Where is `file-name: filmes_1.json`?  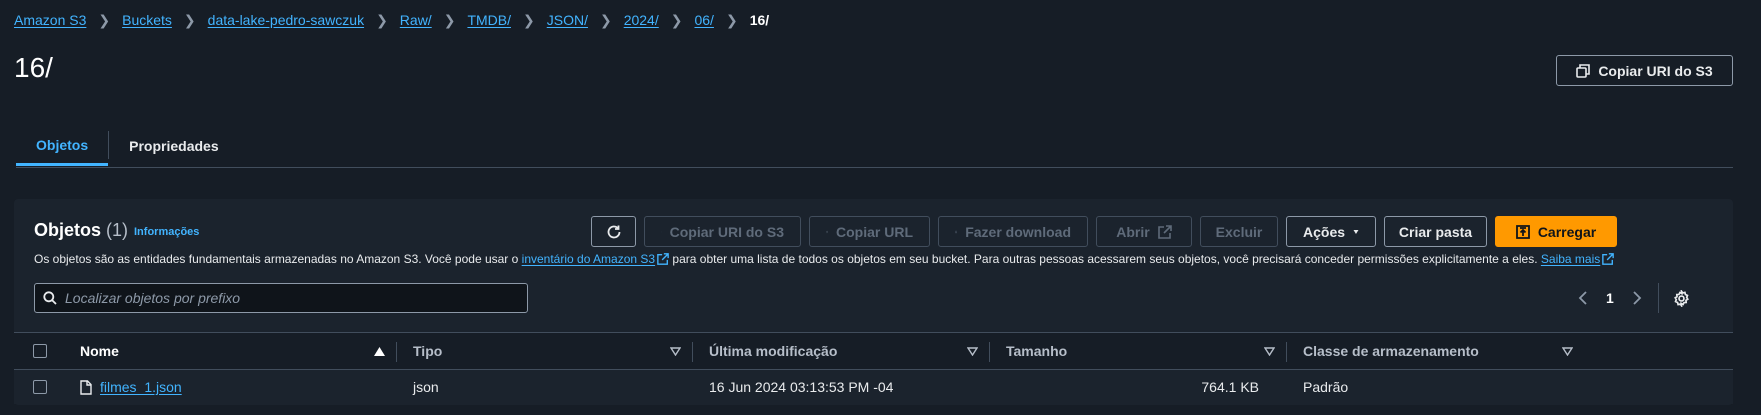 file-name: filmes_1.json is located at coordinates (141, 387).